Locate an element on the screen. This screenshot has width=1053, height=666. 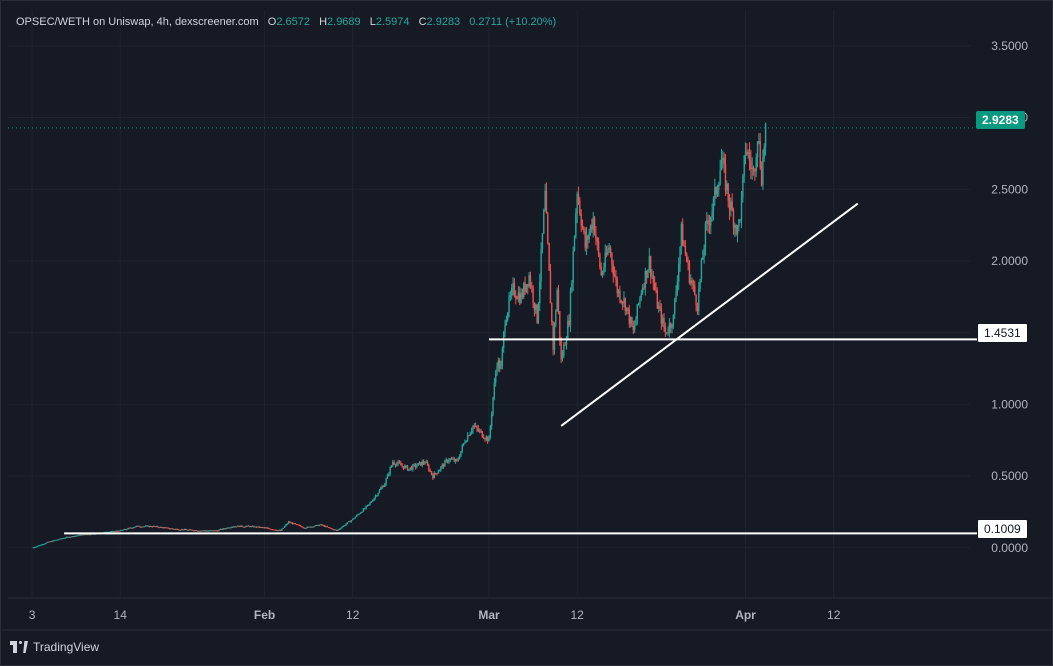
trendline is located at coordinates (709, 314).